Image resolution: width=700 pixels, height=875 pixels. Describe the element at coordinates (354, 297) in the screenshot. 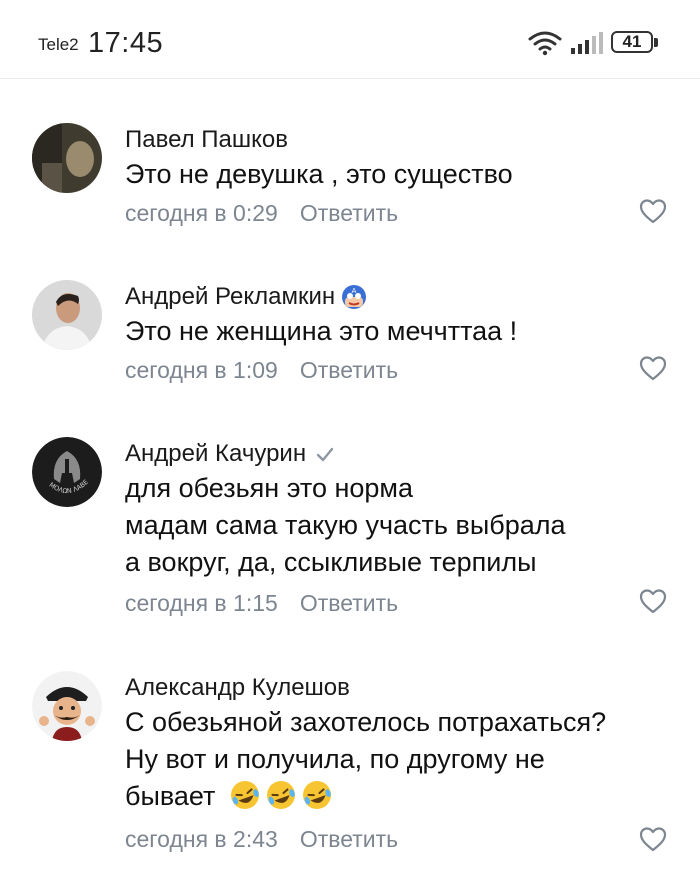

I see `captain-america-emoji-icon: A` at that location.